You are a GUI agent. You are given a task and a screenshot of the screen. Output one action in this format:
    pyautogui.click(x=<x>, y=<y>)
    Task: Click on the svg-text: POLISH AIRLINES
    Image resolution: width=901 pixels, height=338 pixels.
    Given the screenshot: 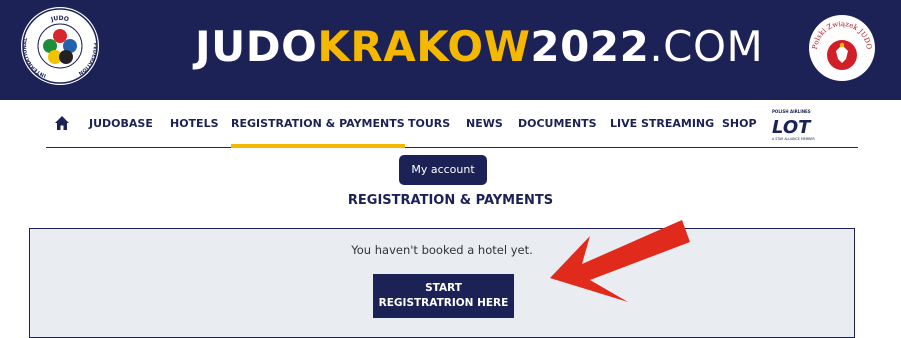 What is the action you would take?
    pyautogui.click(x=791, y=111)
    